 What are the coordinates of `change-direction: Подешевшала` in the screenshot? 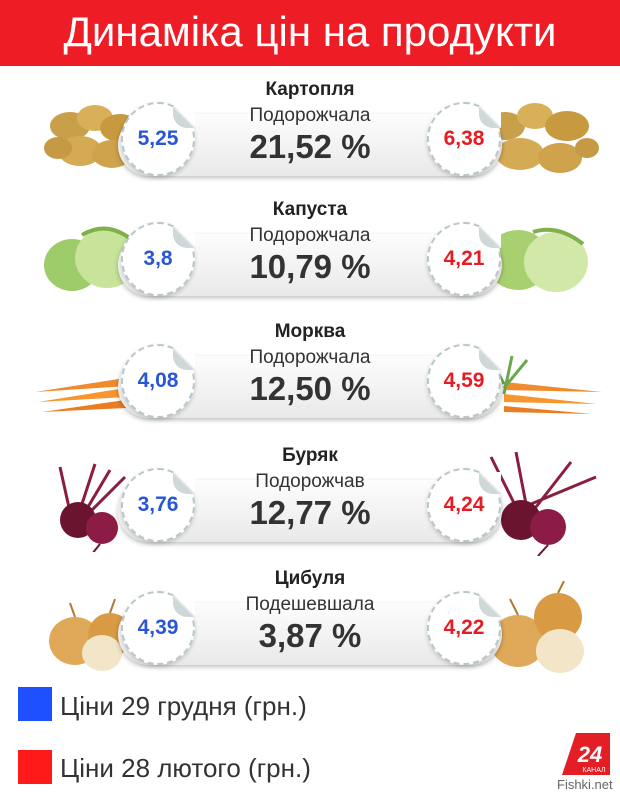 It's located at (310, 604).